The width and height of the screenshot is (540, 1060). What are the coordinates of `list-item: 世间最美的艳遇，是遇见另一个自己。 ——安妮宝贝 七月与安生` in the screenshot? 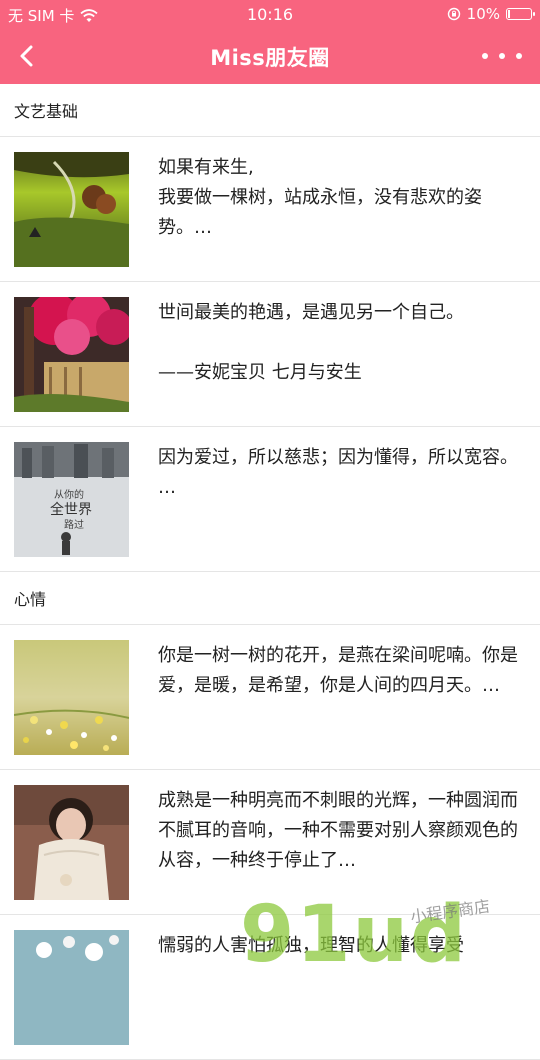 It's located at (270, 354).